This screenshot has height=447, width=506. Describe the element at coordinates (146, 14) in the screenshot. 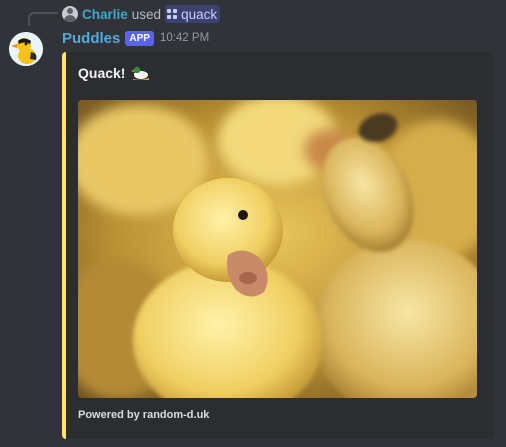

I see `reply-verb: used` at that location.